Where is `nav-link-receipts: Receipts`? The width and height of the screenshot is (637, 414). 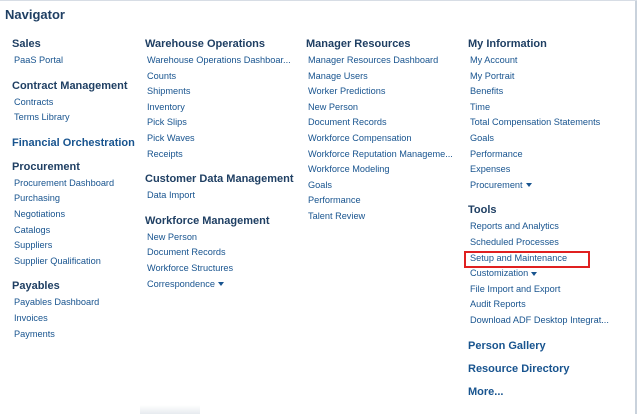
nav-link-receipts: Receipts is located at coordinates (220, 155).